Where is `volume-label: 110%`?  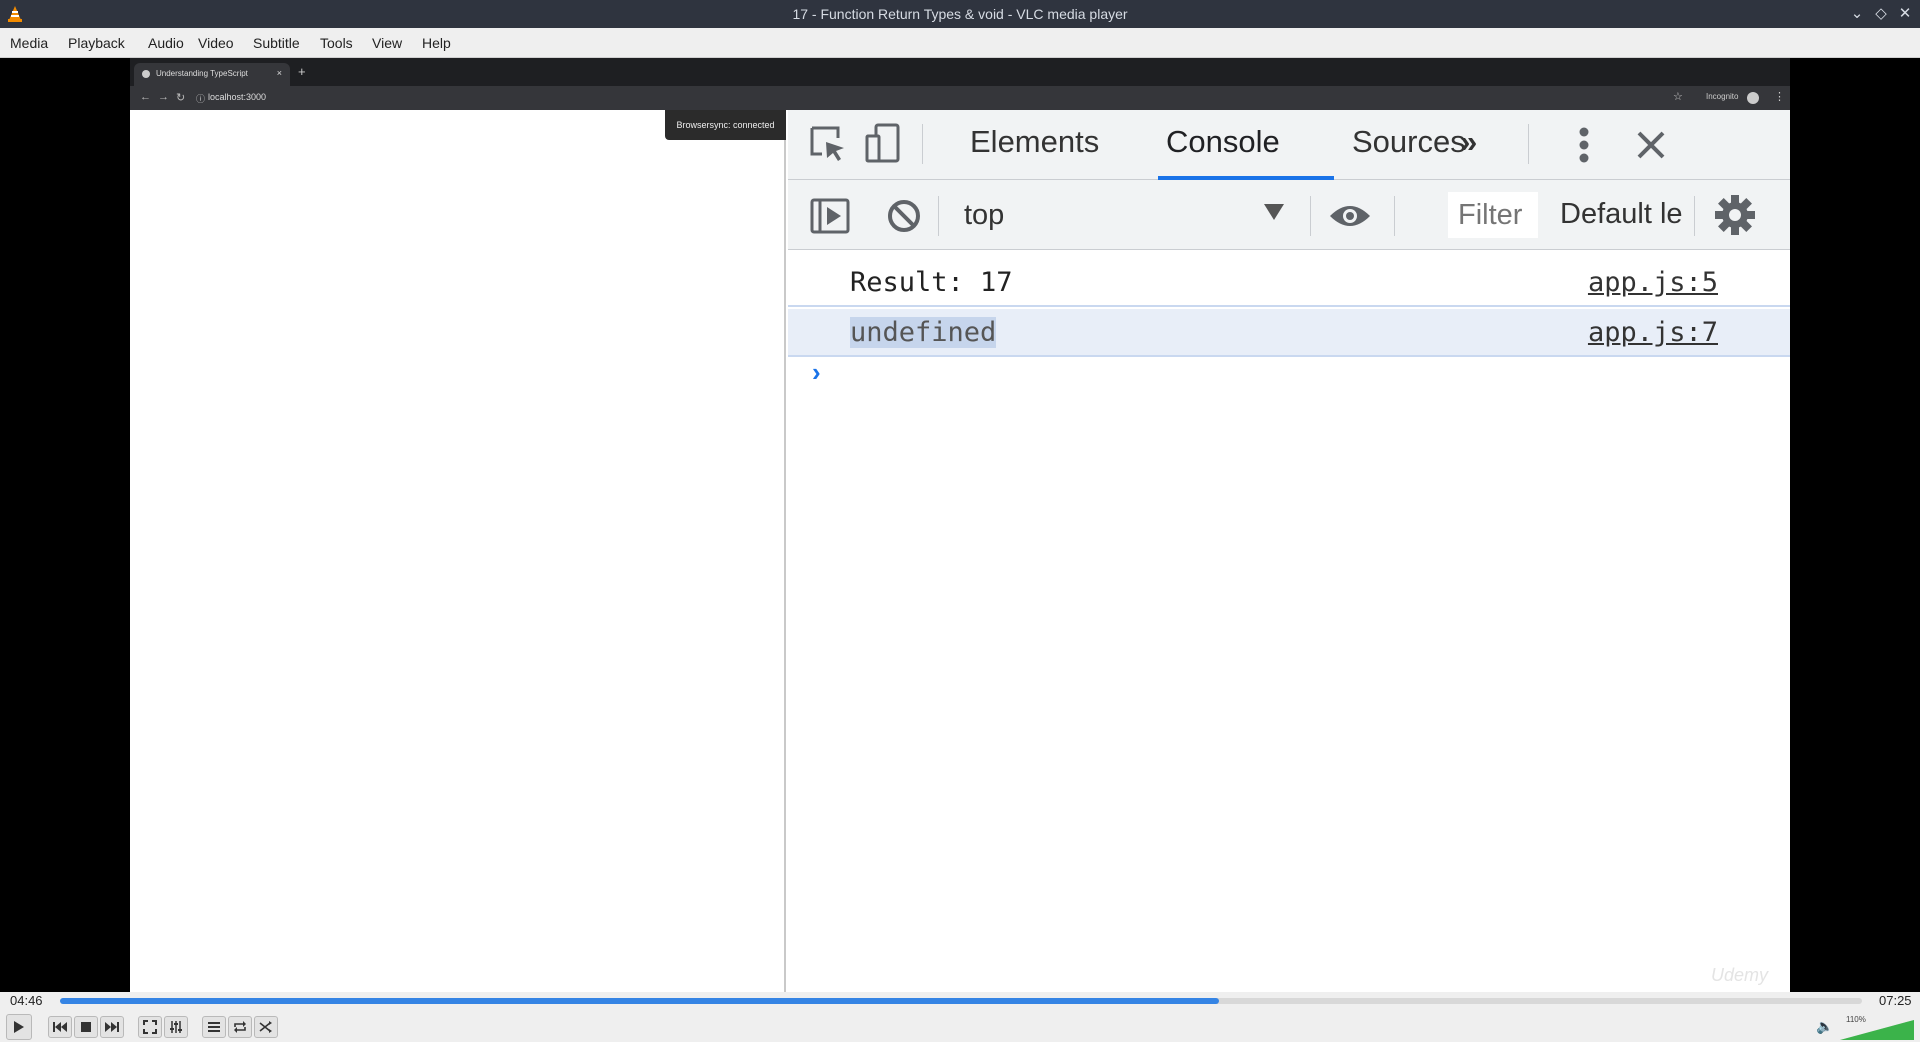
volume-label: 110% is located at coordinates (1856, 1019).